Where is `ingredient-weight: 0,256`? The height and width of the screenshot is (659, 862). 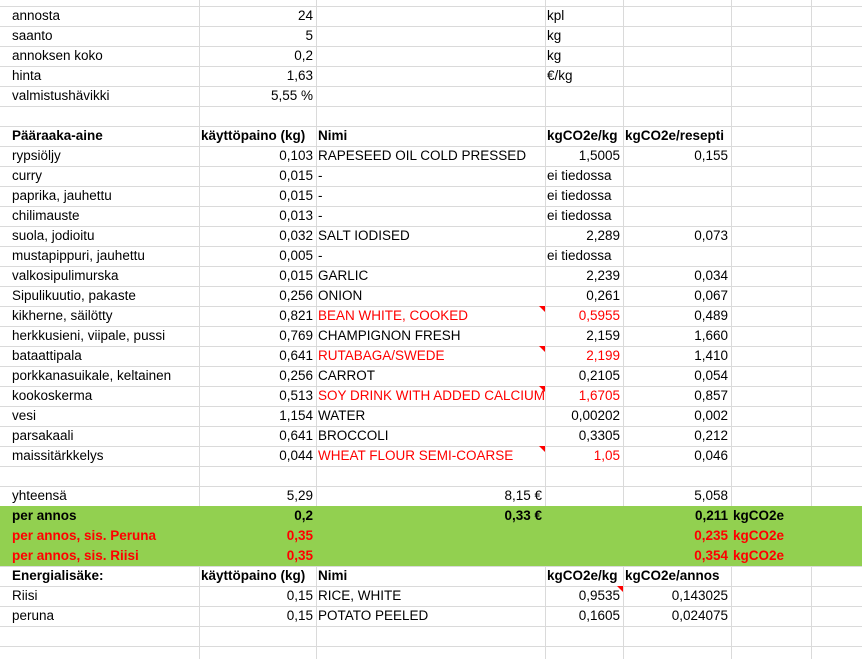 ingredient-weight: 0,256 is located at coordinates (257, 376).